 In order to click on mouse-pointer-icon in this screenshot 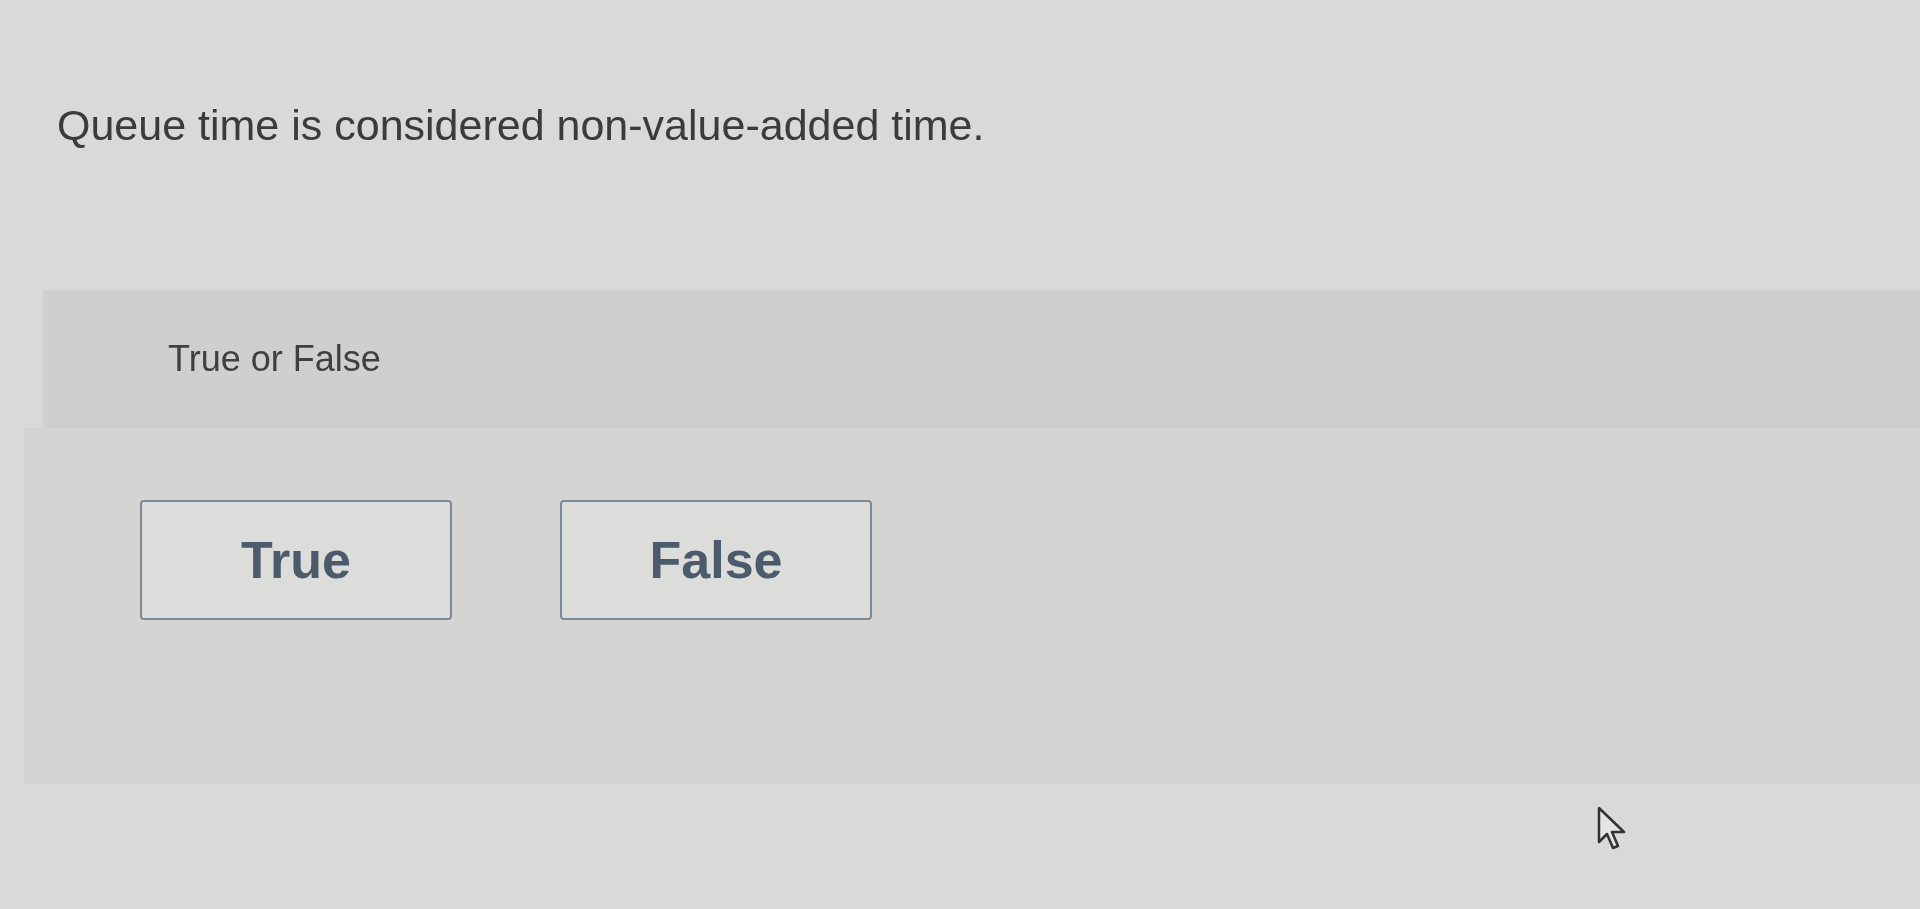, I will do `click(1612, 828)`.